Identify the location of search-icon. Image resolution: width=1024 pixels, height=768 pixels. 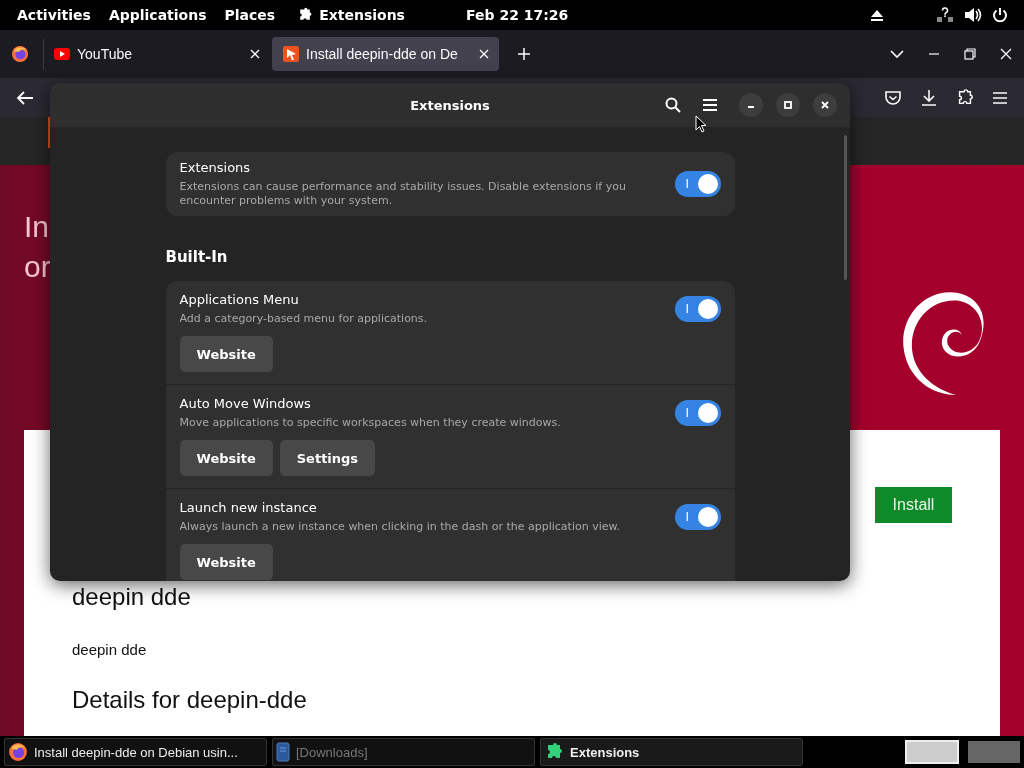
(673, 105).